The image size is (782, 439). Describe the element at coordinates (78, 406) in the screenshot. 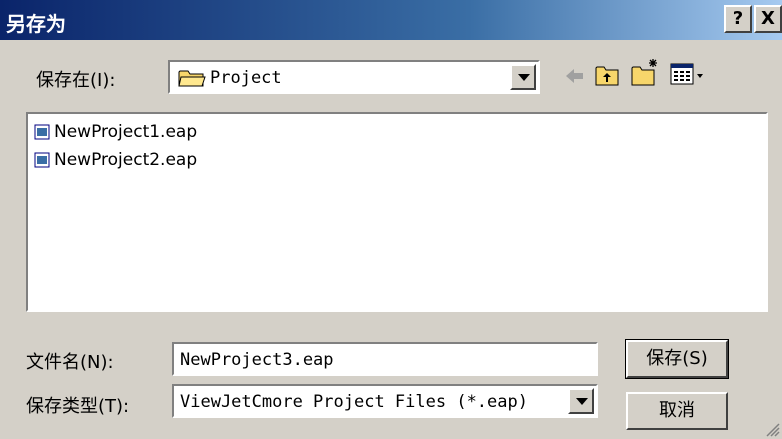

I see `filetype-label: 保存类型(T):` at that location.